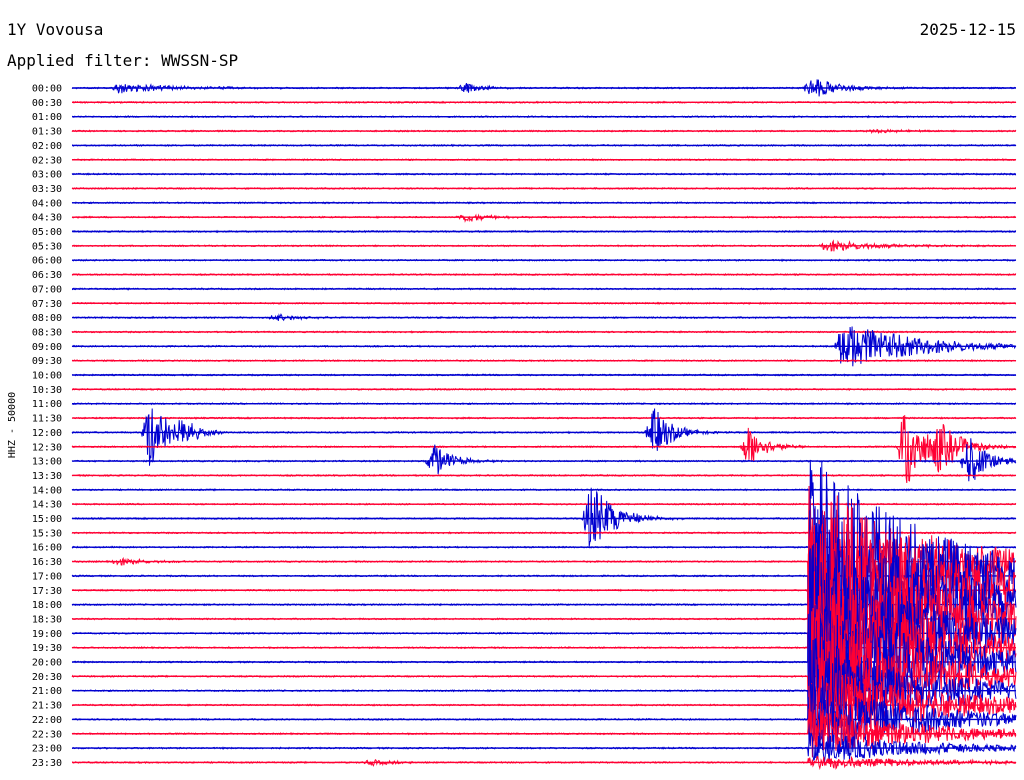 This screenshot has height=780, width=1024. I want to click on row-time-label: 00:00, so click(47, 89).